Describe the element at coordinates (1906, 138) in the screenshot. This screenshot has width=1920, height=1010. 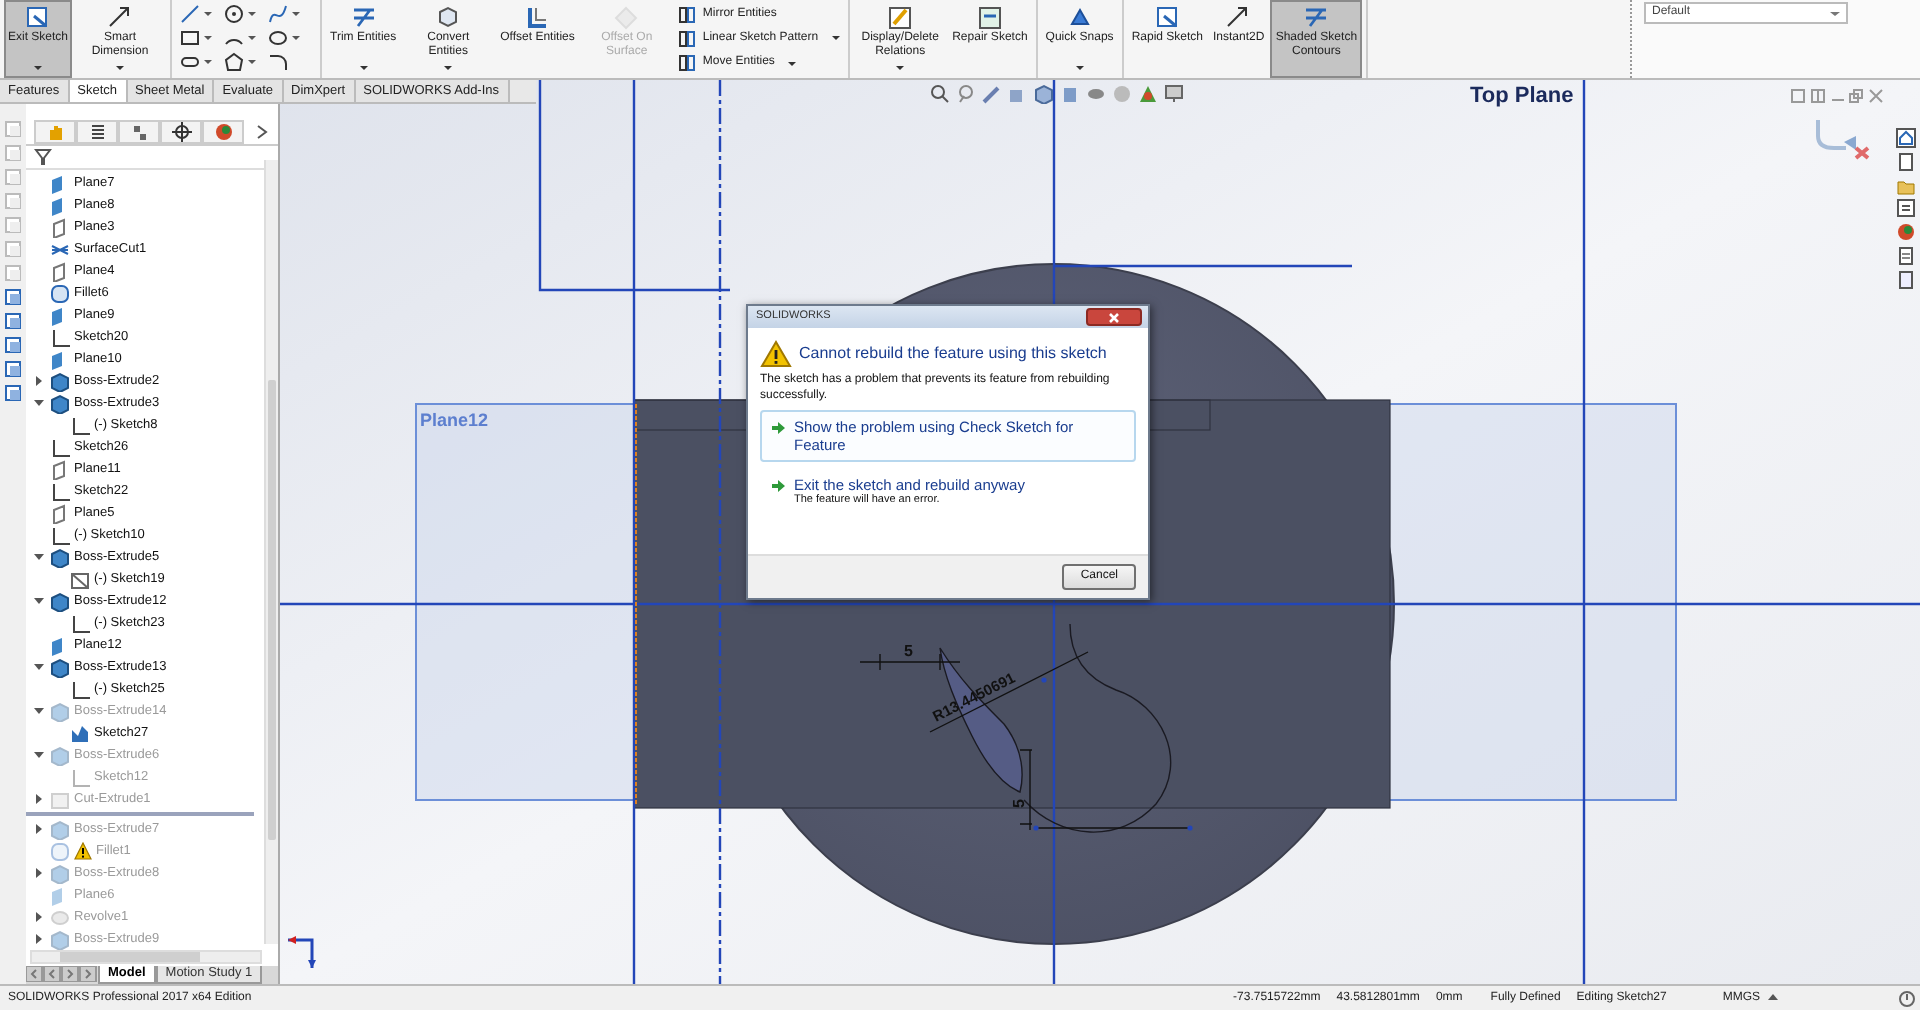
I see `home-icon` at that location.